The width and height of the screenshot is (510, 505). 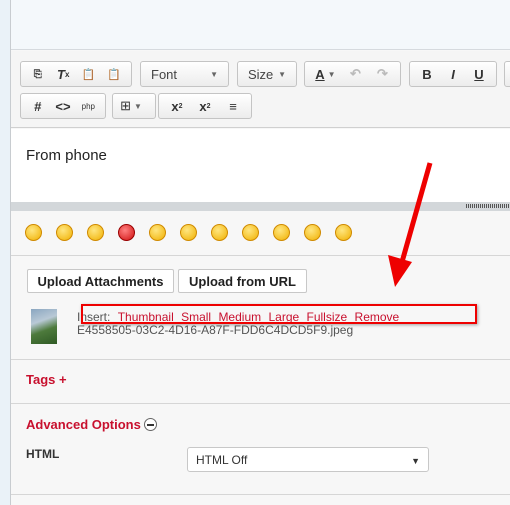 I want to click on arrow-head, so click(x=400, y=271).